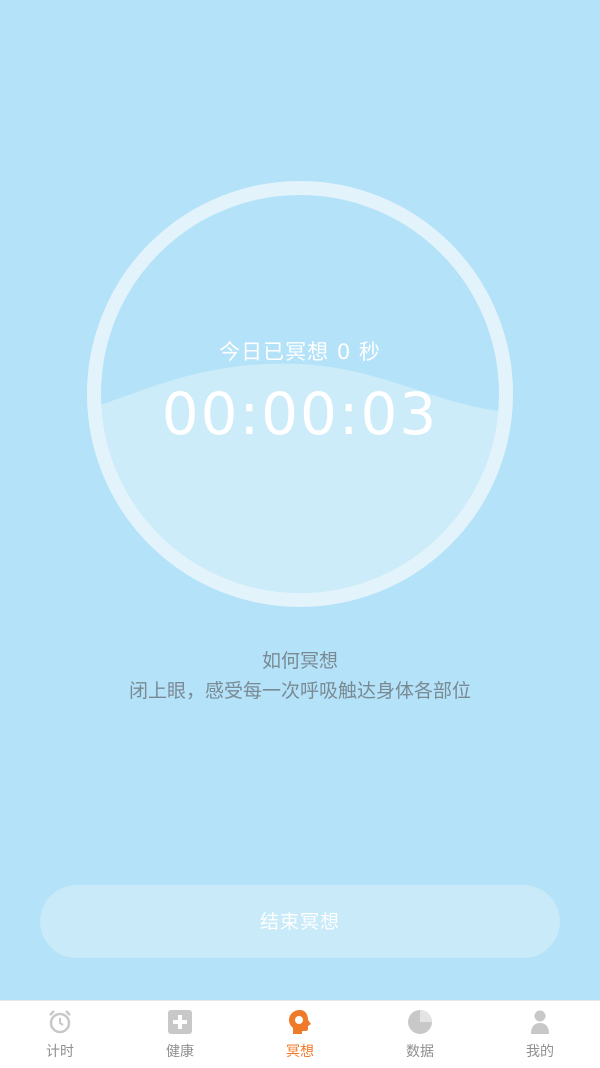 The height and width of the screenshot is (1068, 600). I want to click on tab-health: 健康, so click(180, 1034).